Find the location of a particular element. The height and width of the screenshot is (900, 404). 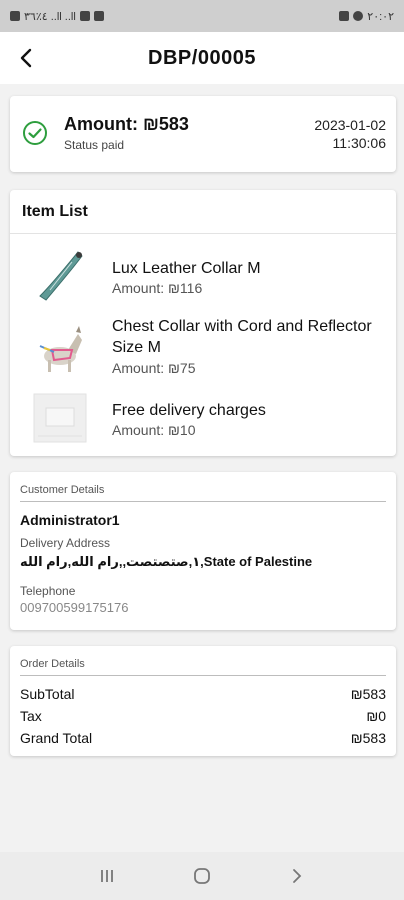

arrow-left-icon is located at coordinates (26, 58).